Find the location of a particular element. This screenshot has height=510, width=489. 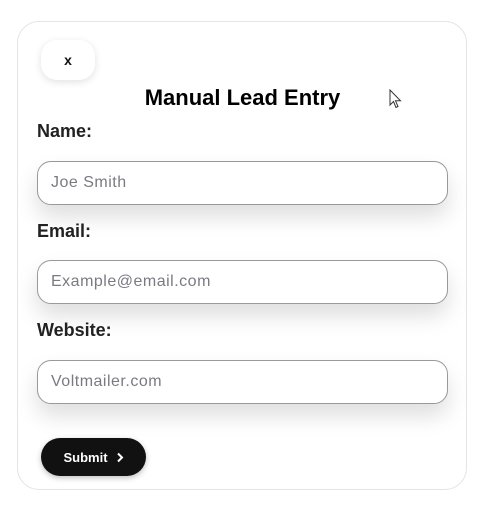

submit-button: Submit is located at coordinates (93, 457).